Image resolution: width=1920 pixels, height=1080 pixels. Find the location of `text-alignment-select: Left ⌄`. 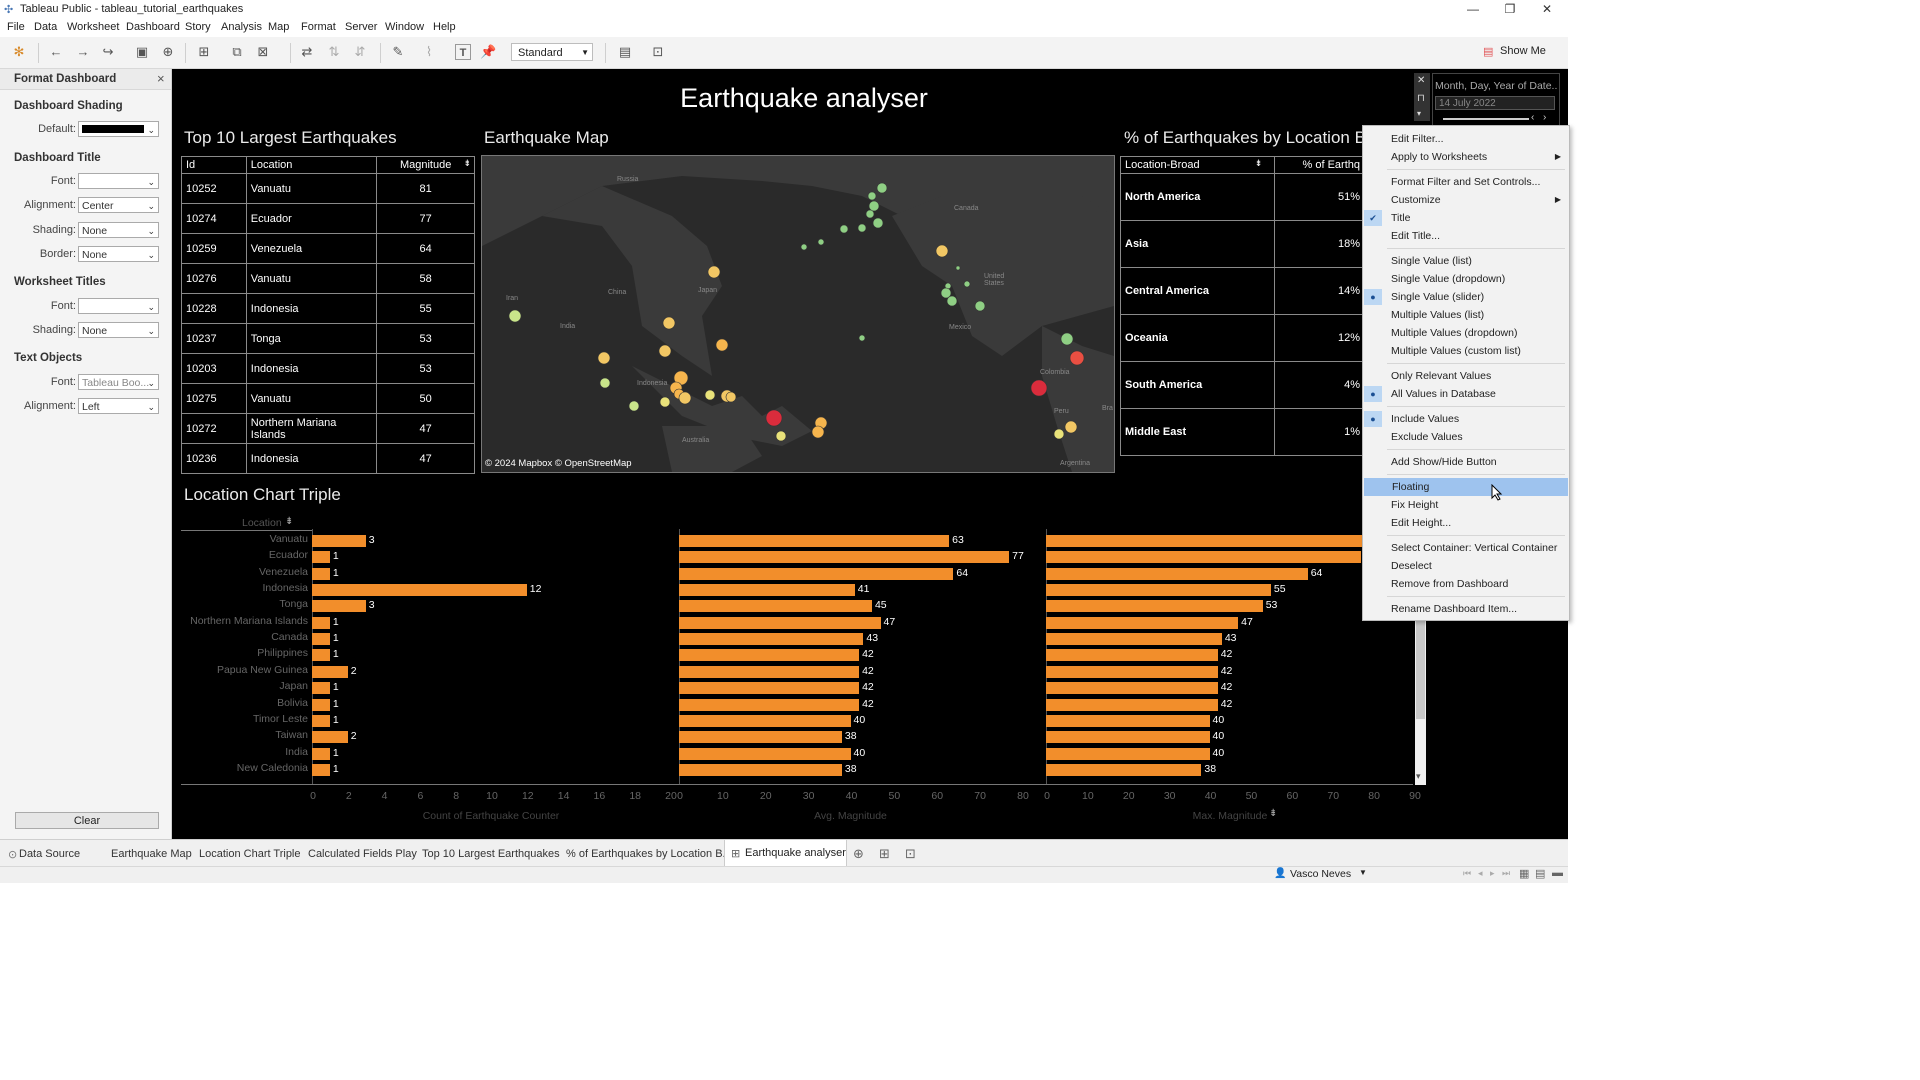

text-alignment-select: Left ⌄ is located at coordinates (118, 406).